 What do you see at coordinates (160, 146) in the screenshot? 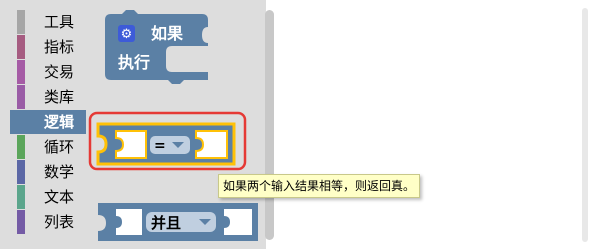
I see `operator-label: =` at bounding box center [160, 146].